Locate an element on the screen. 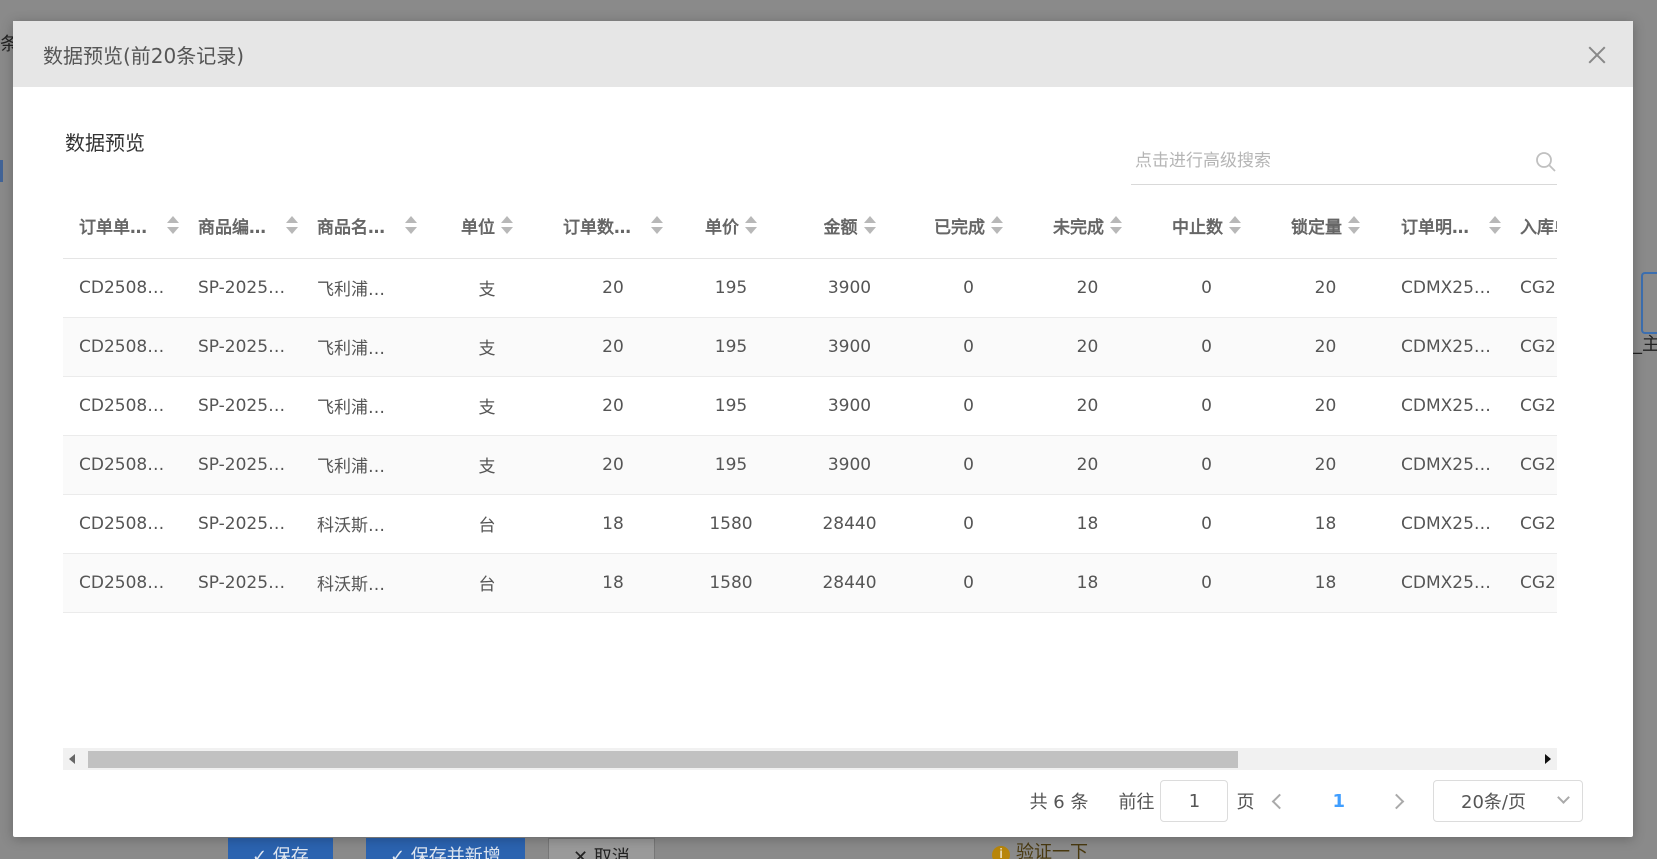  background-text-fragment-right: _主 is located at coordinates (1645, 344).